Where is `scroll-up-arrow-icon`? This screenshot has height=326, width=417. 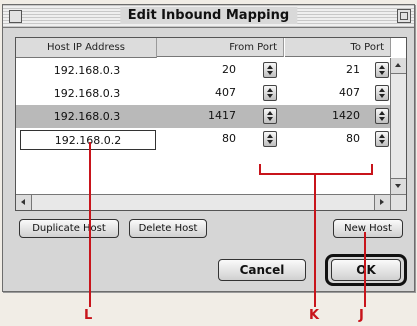 scroll-up-arrow-icon is located at coordinates (398, 66).